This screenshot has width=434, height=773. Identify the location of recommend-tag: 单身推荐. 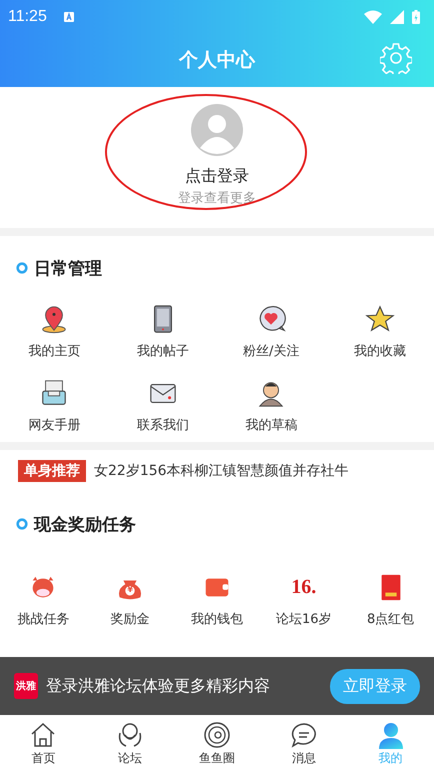
(52, 471).